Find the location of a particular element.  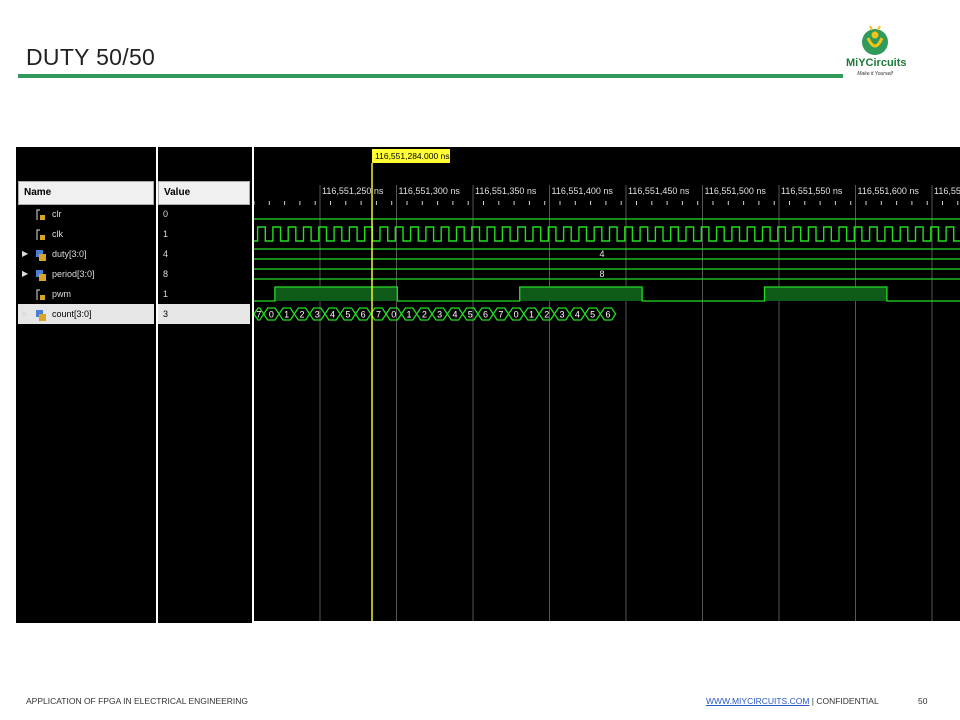

signal-name: duty[3:0] is located at coordinates (69, 254).